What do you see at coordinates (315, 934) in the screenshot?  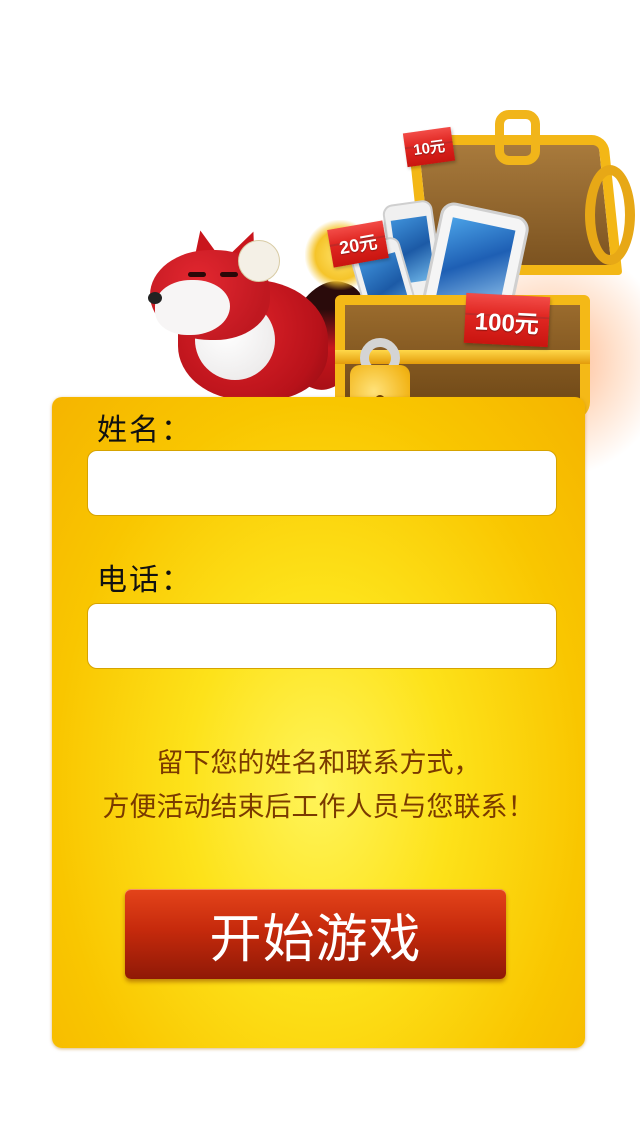 I see `start-game-button: 开始游戏` at bounding box center [315, 934].